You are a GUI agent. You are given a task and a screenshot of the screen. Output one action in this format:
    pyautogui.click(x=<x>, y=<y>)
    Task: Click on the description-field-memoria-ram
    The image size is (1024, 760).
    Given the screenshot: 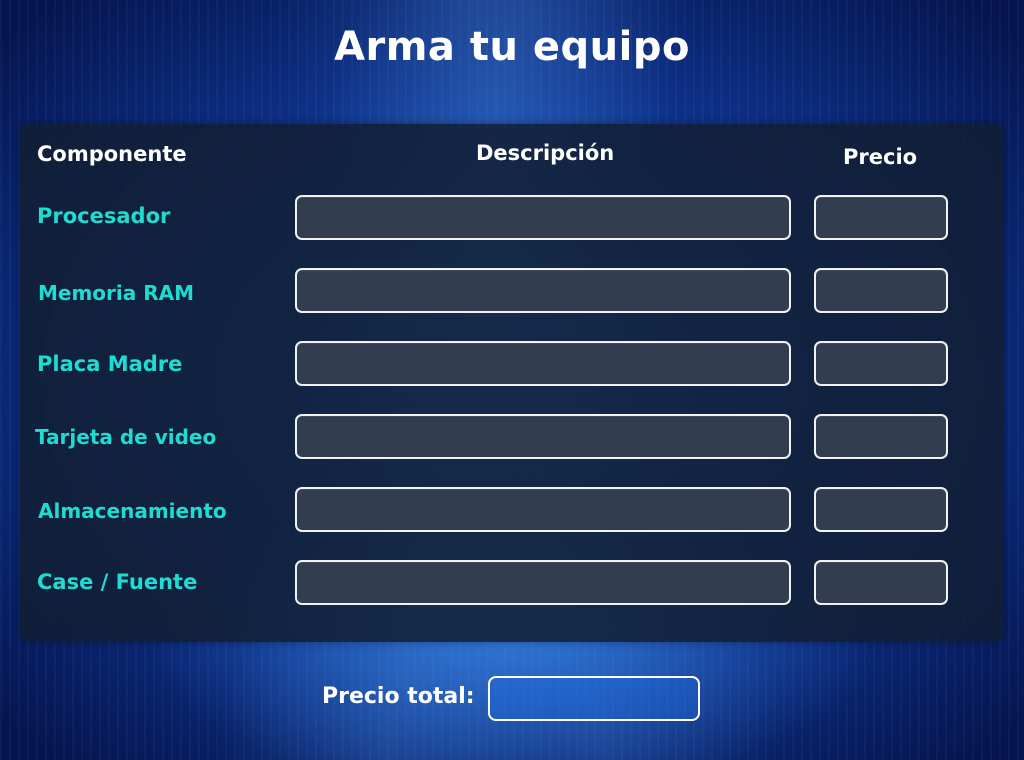 What is the action you would take?
    pyautogui.click(x=543, y=290)
    